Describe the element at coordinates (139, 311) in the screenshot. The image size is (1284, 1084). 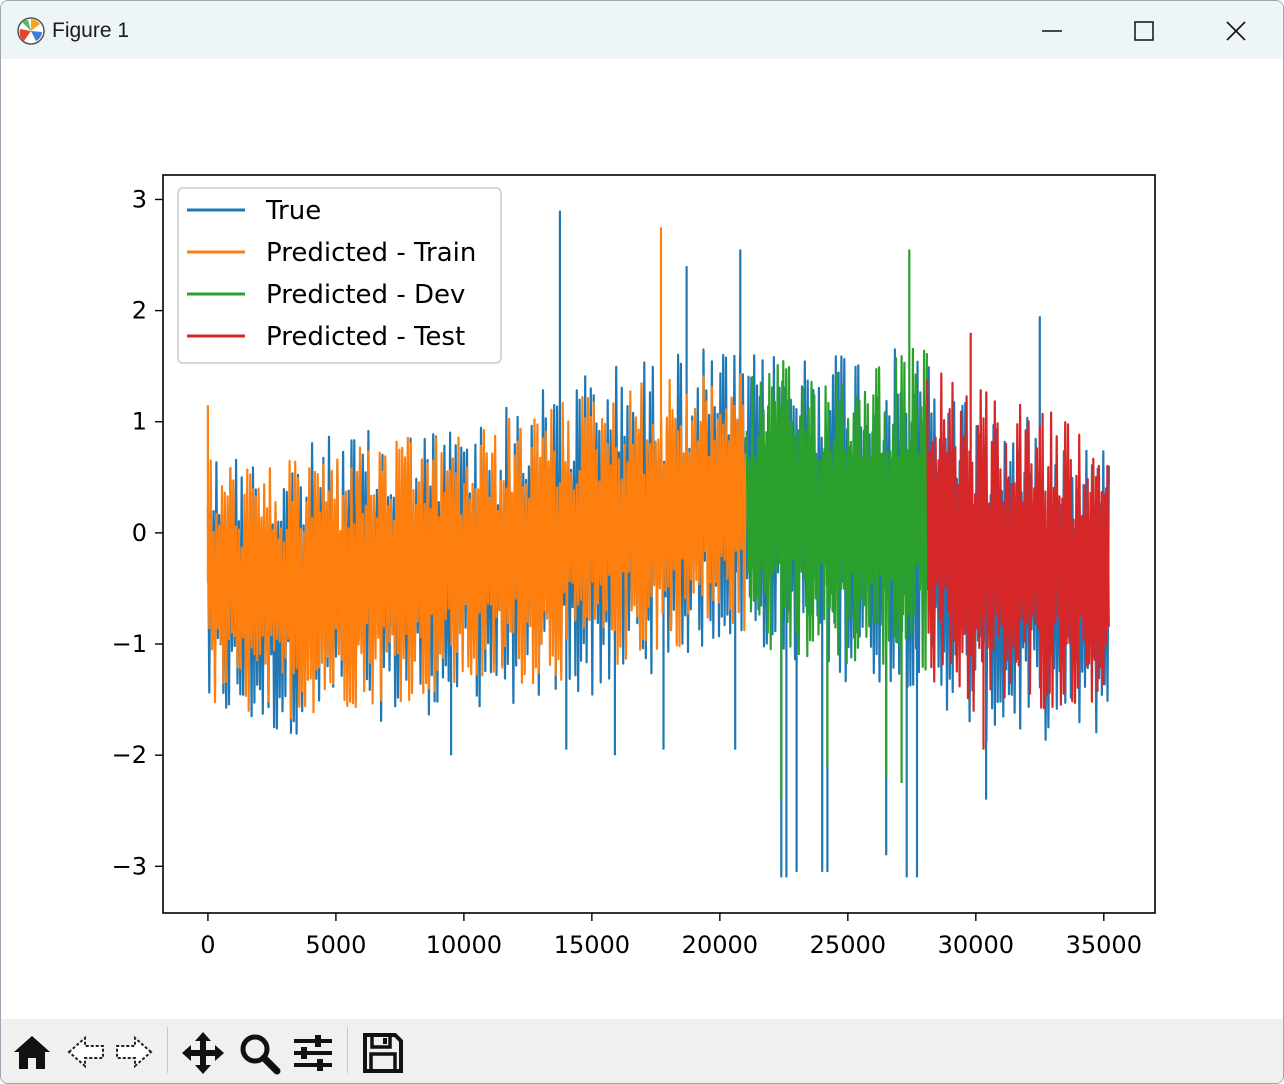
I see `y-tick-label: 2` at that location.